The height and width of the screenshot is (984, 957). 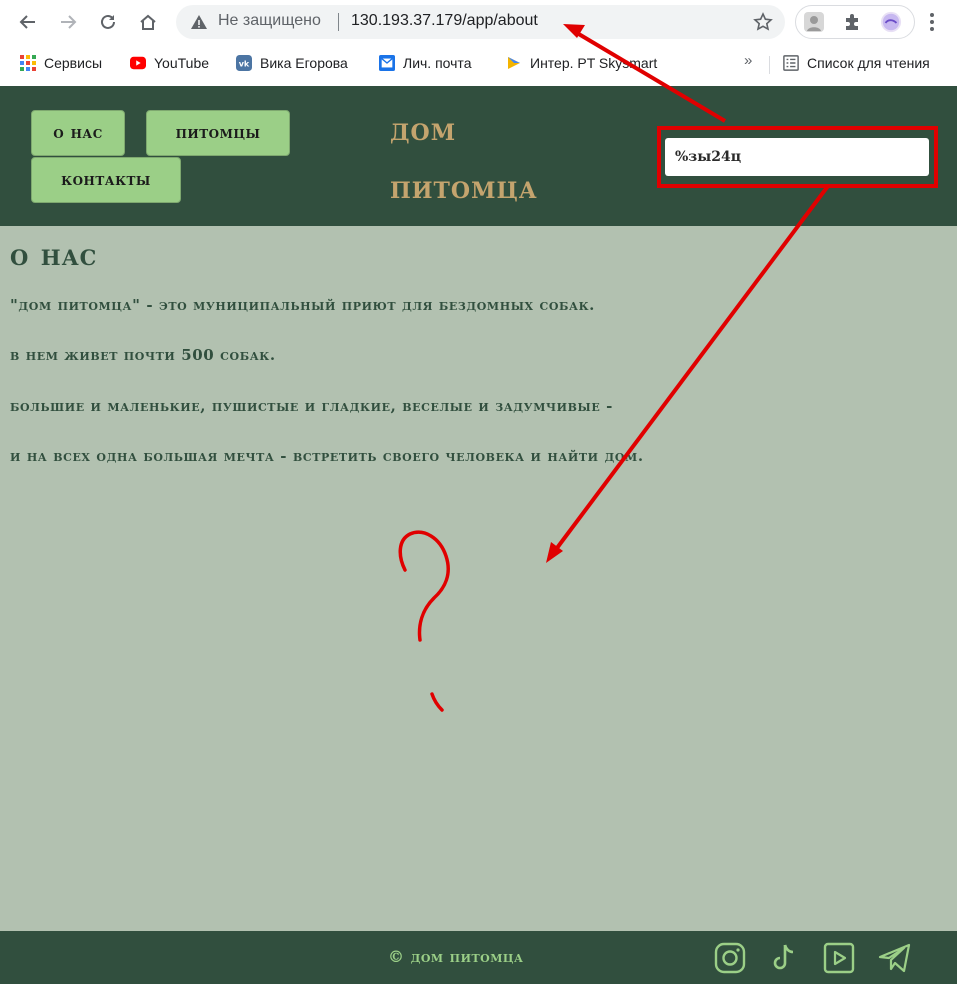 I want to click on nav-pets-button: питомцы, so click(x=218, y=133).